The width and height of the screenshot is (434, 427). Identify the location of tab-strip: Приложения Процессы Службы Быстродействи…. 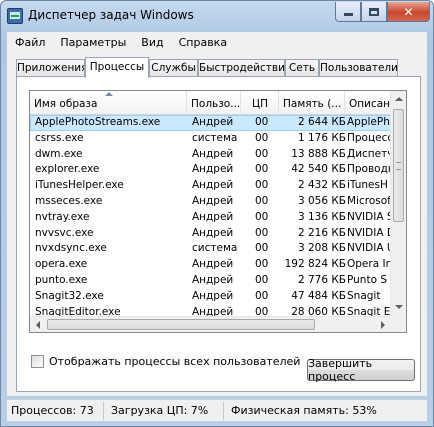
(221, 67).